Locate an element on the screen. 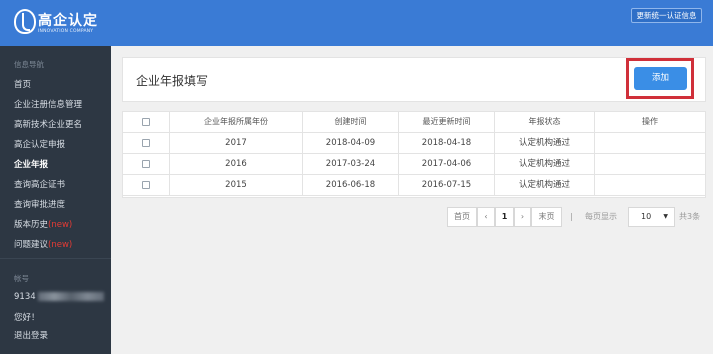 Image resolution: width=713 pixels, height=354 pixels. sidebar-item-label: 首页 is located at coordinates (23, 85).